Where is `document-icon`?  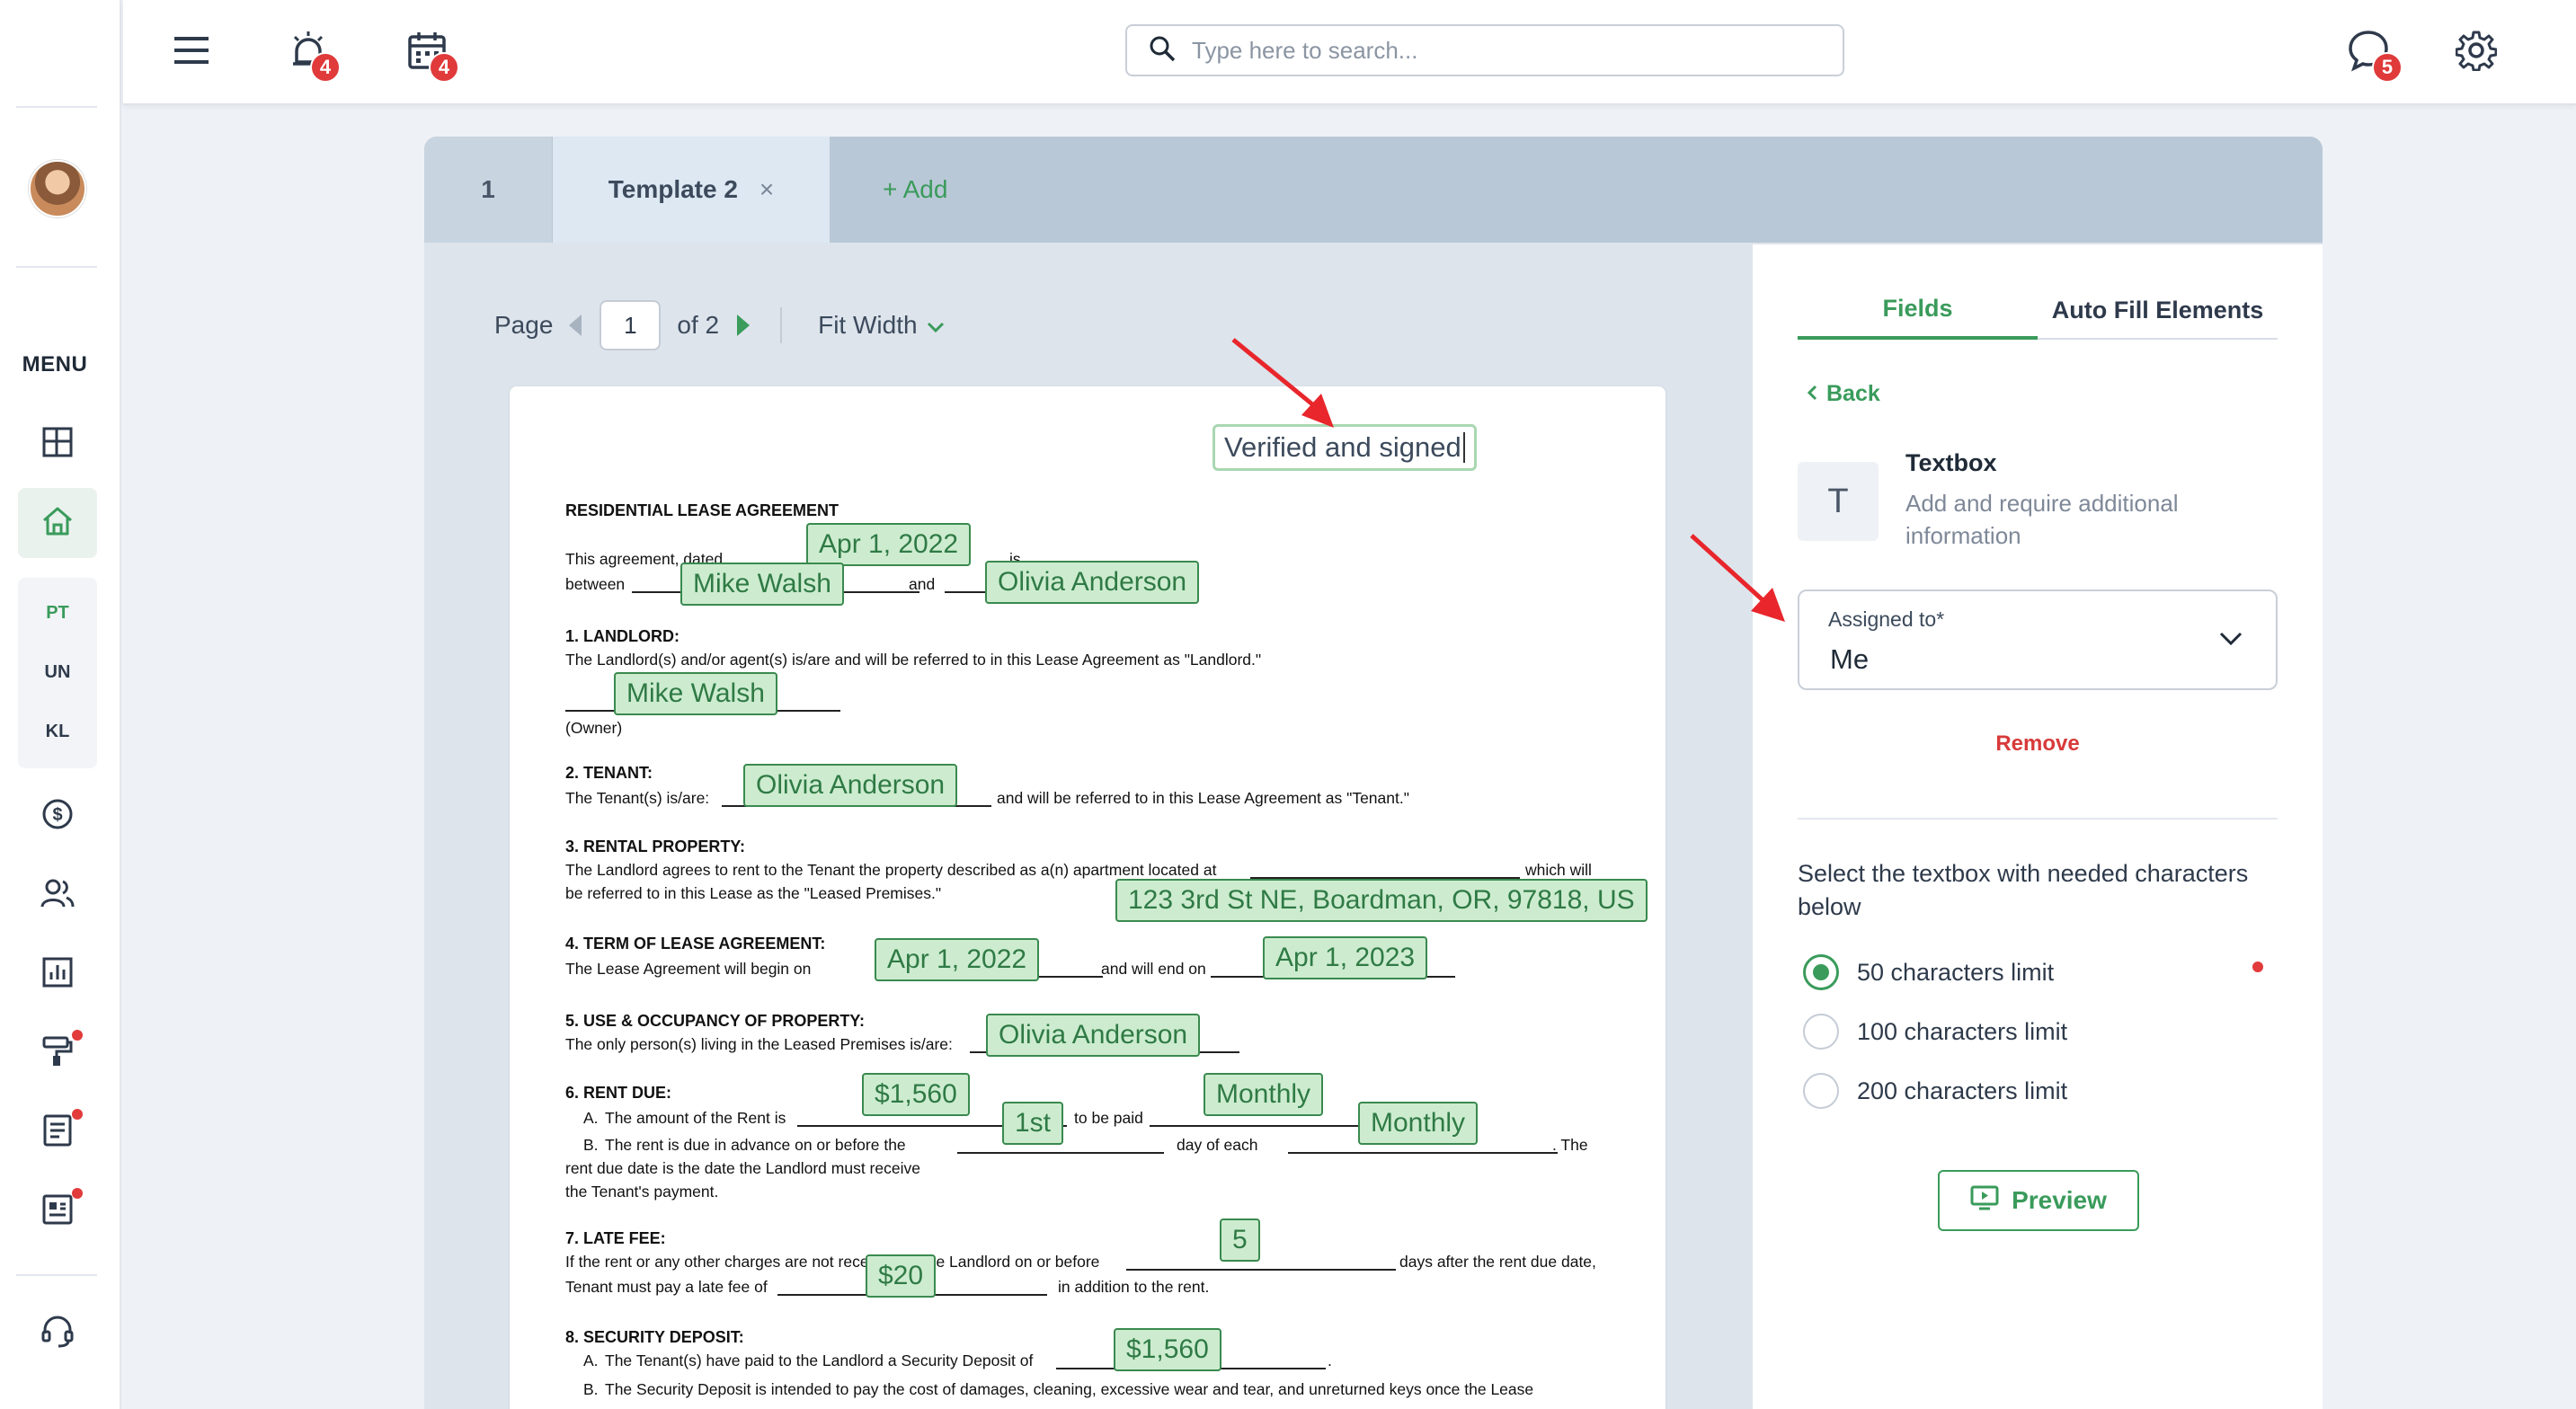
document-icon is located at coordinates (59, 1131).